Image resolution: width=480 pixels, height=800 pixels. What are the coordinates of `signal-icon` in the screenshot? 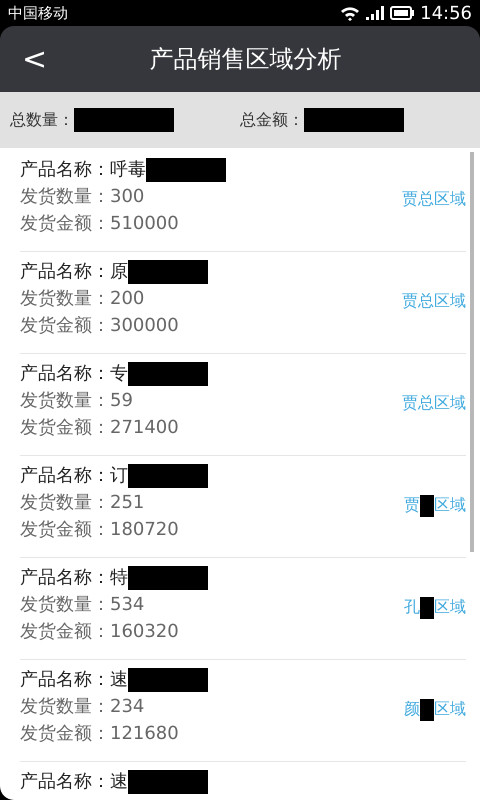 It's located at (375, 13).